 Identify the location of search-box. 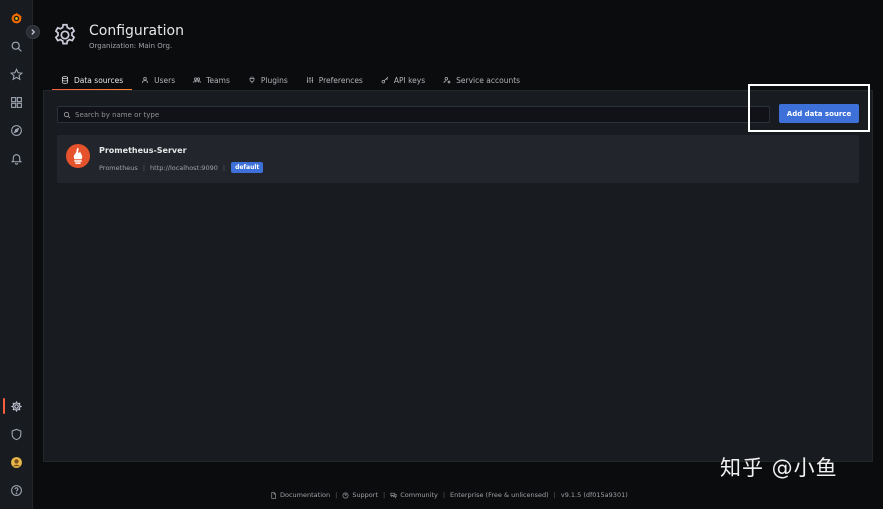
(413, 114).